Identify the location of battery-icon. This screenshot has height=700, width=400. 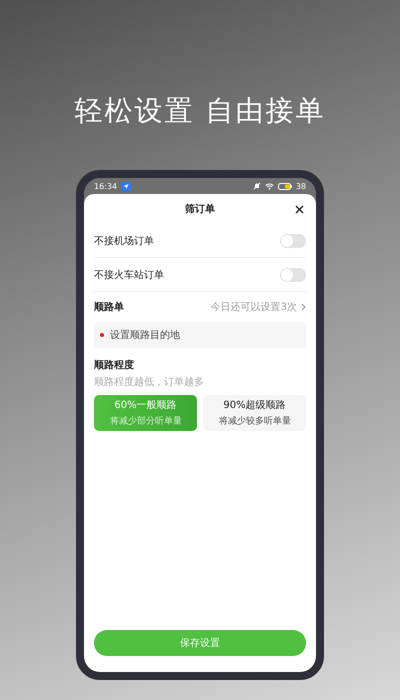
(285, 186).